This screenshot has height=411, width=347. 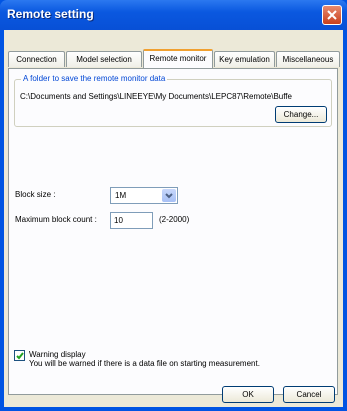 I want to click on ok-button: OK, so click(x=248, y=394).